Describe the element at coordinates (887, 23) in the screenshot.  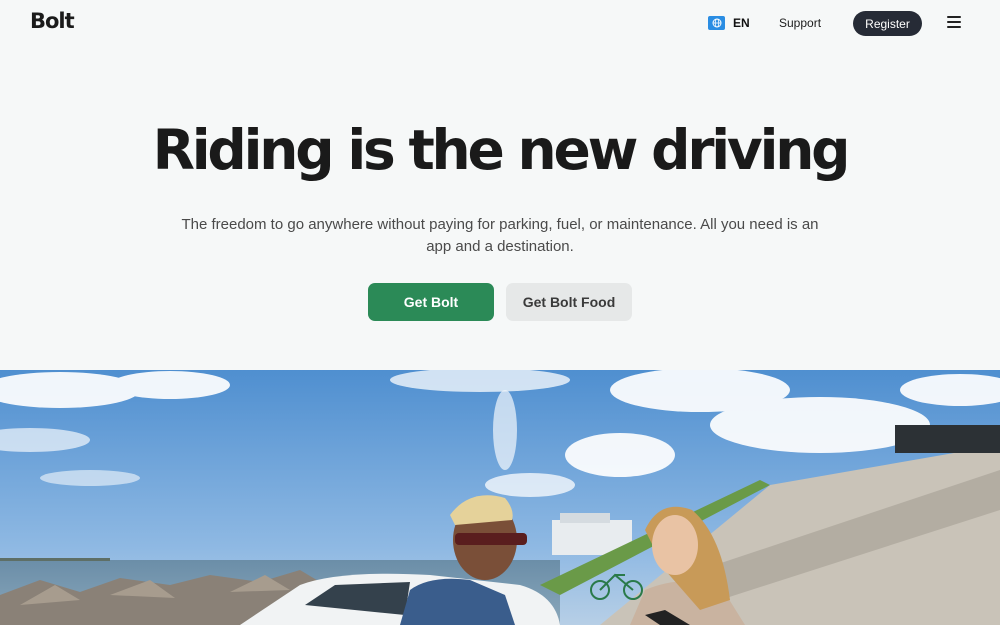
I see `register-button: Register` at that location.